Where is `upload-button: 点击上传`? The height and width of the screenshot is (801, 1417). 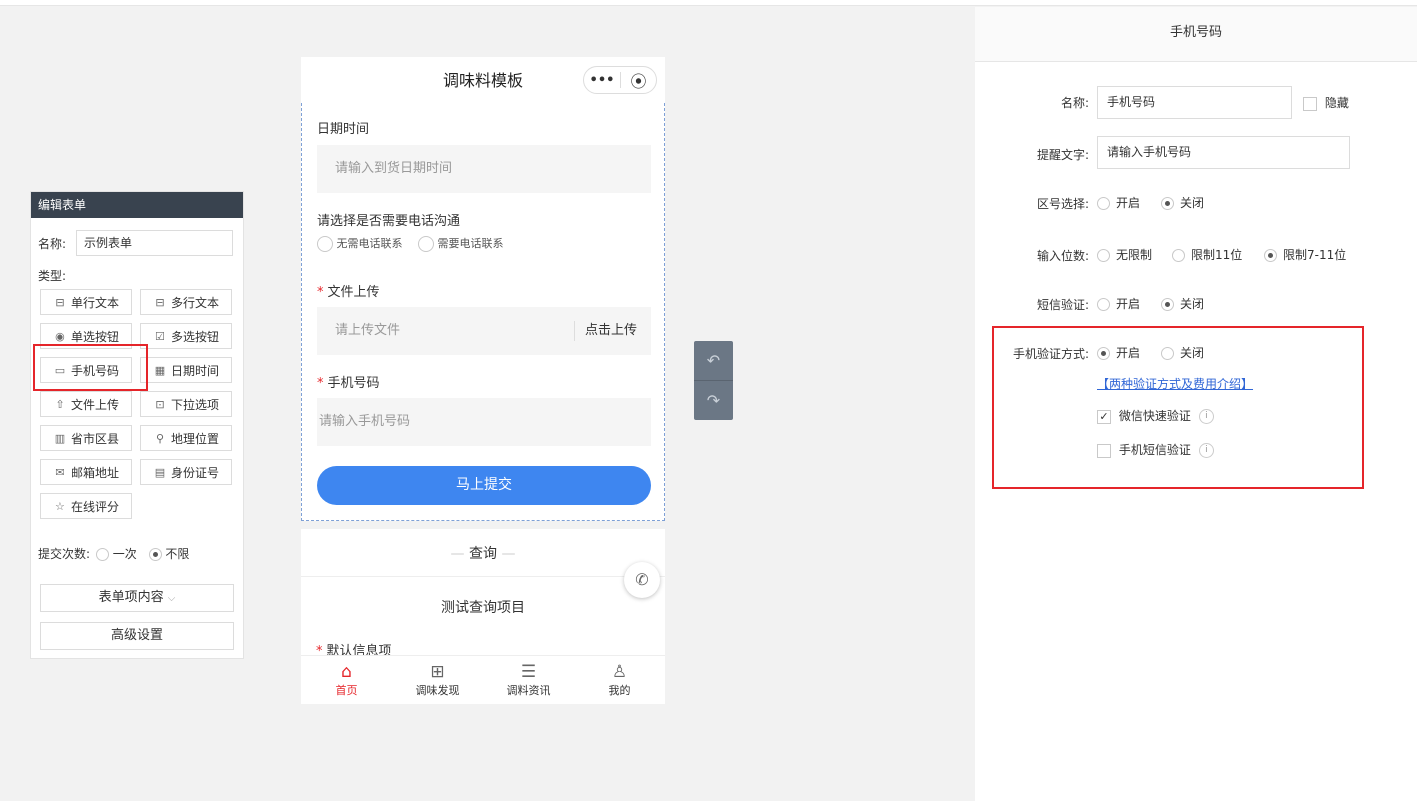
upload-button: 点击上传 is located at coordinates (612, 331).